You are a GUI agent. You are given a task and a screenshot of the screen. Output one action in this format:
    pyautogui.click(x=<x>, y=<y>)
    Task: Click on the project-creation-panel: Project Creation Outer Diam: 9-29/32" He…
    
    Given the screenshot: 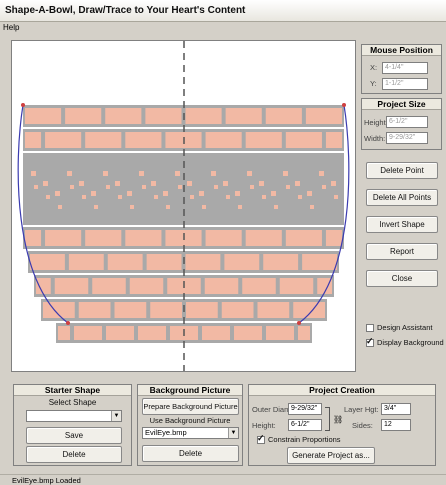 What is the action you would take?
    pyautogui.click(x=342, y=425)
    